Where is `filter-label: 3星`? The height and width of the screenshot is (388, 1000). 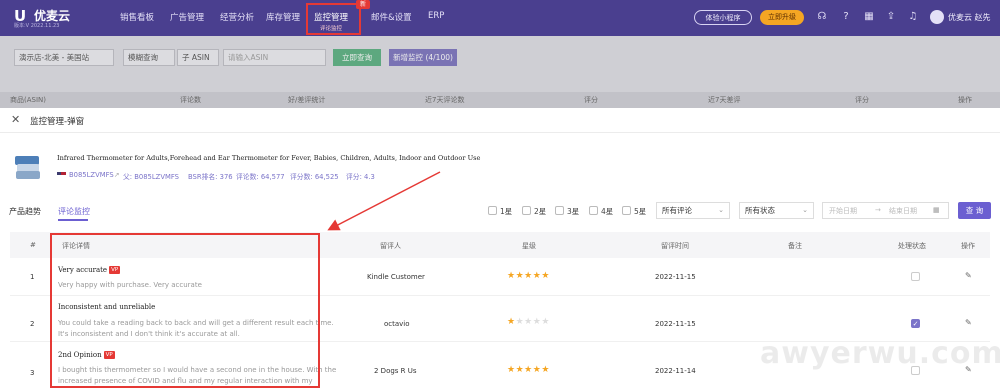 filter-label: 3星 is located at coordinates (573, 211).